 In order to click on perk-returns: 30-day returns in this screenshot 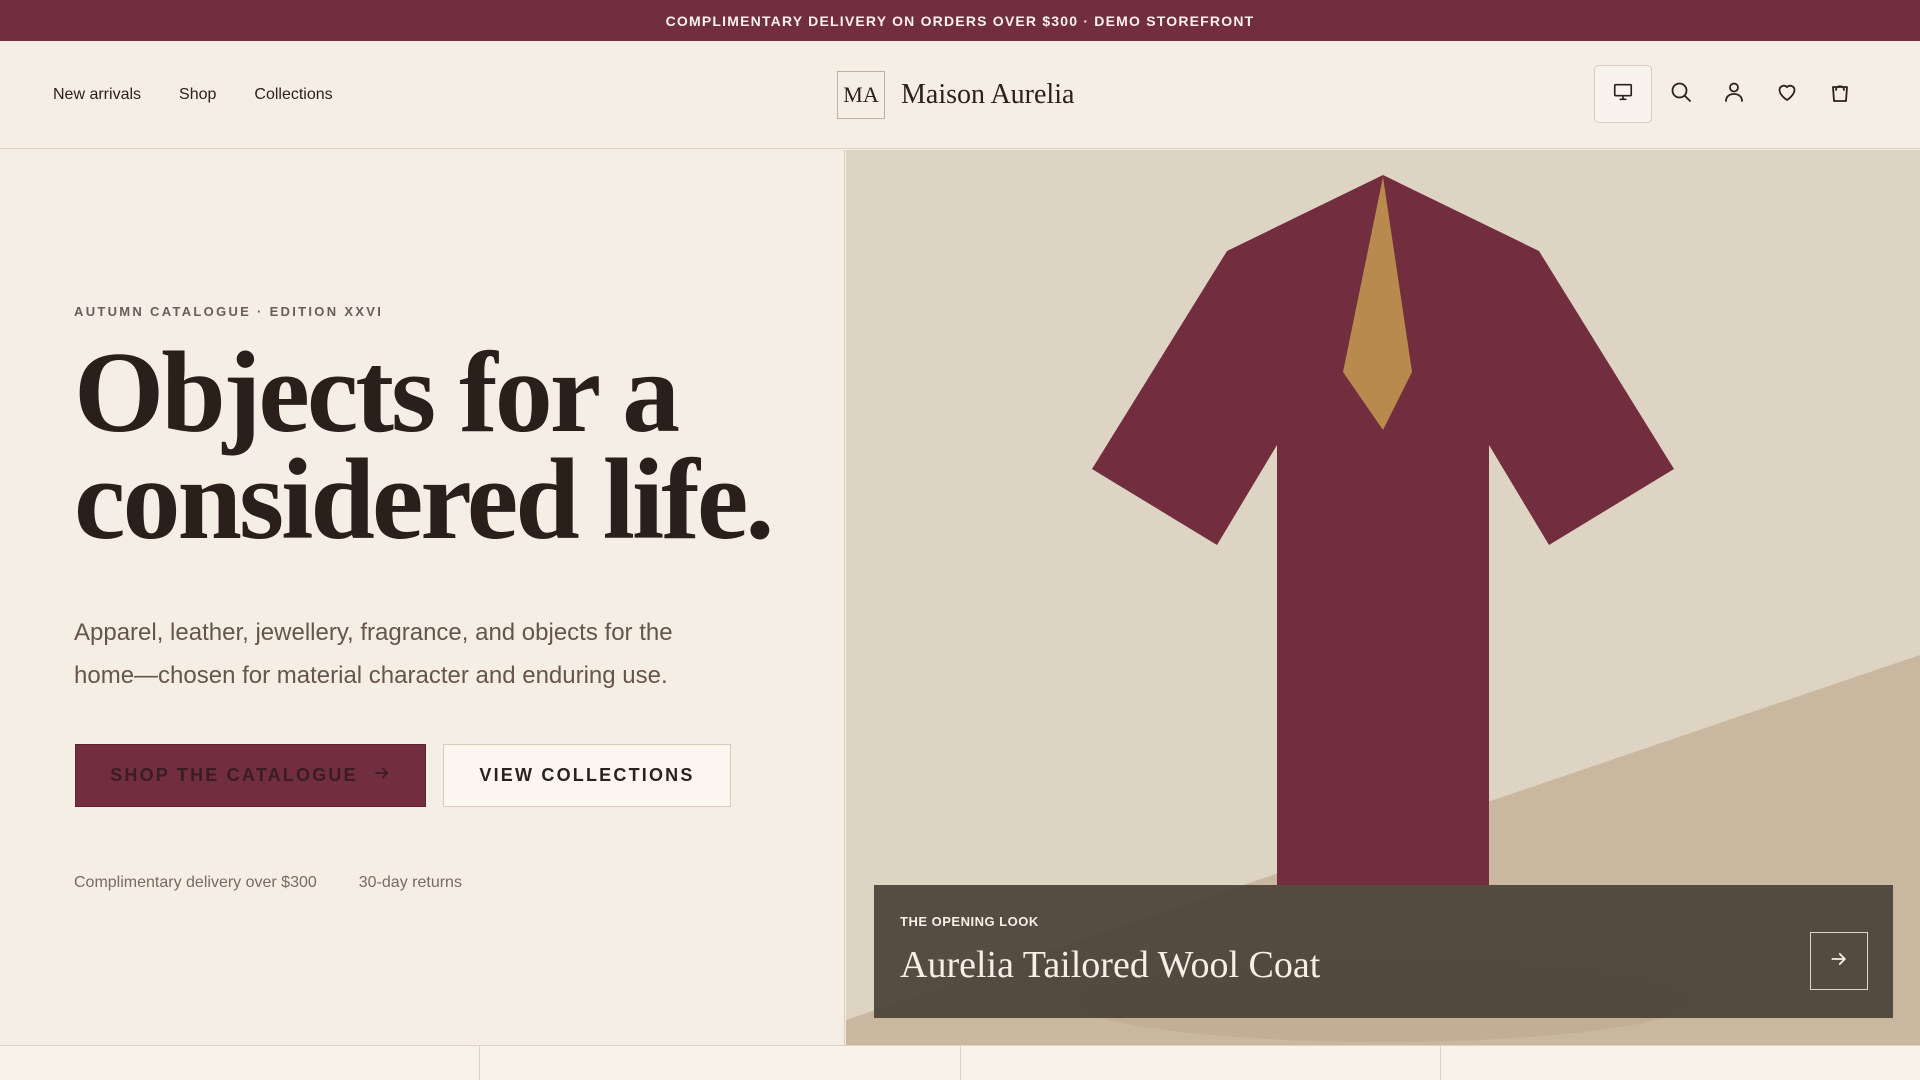, I will do `click(410, 882)`.